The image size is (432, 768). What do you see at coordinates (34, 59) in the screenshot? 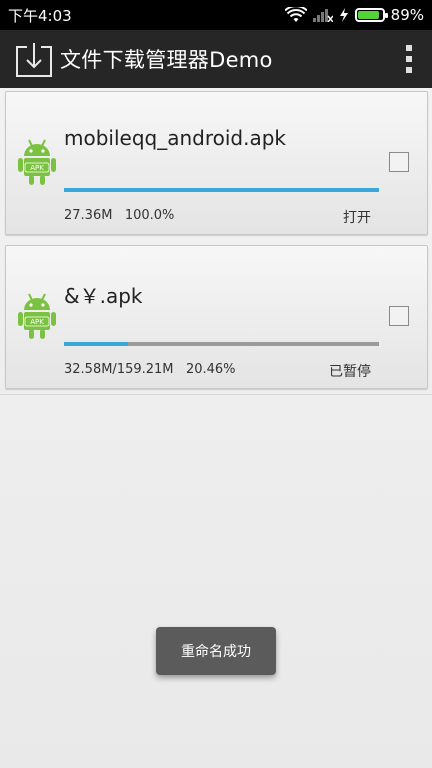
I see `download-icon` at bounding box center [34, 59].